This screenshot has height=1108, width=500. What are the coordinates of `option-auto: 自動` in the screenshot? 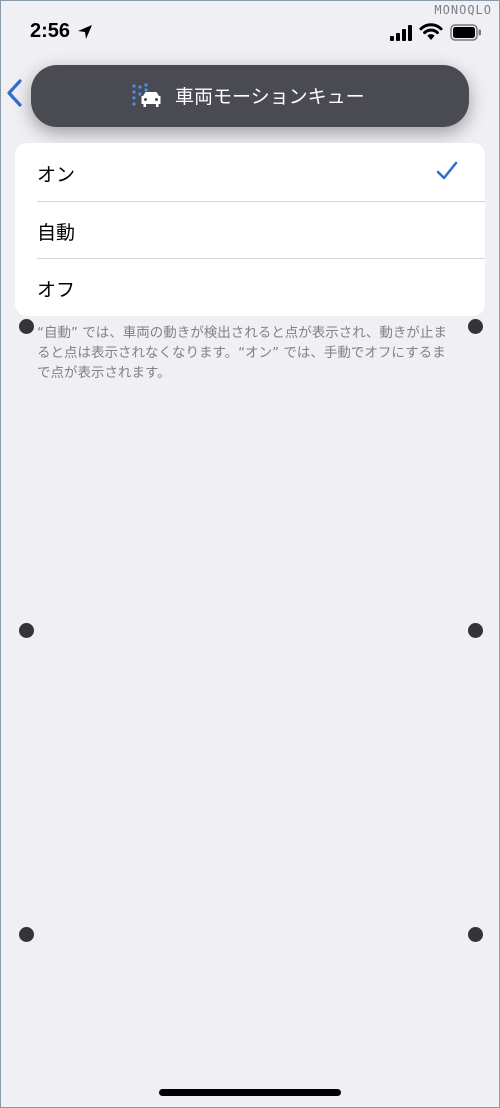 It's located at (250, 229).